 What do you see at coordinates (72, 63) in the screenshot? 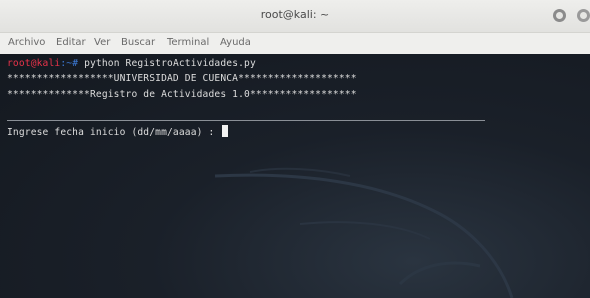
I see `prompt-path: :~#` at bounding box center [72, 63].